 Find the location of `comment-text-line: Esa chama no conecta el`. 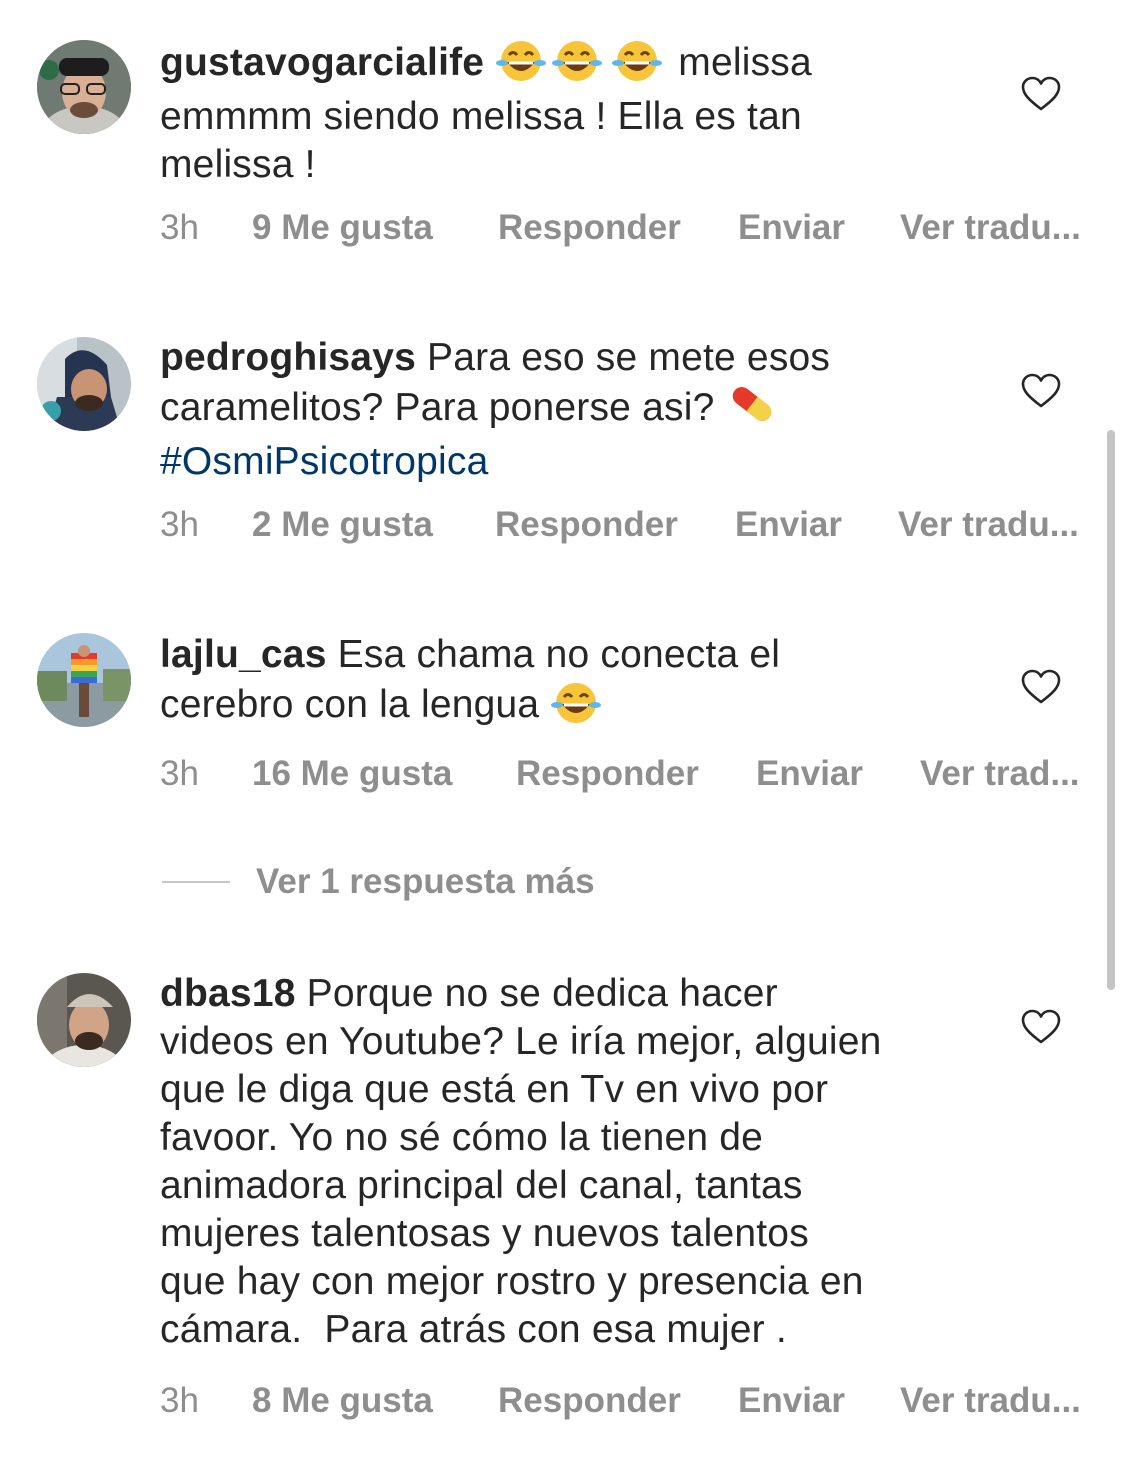

comment-text-line: Esa chama no conecta el is located at coordinates (559, 654).